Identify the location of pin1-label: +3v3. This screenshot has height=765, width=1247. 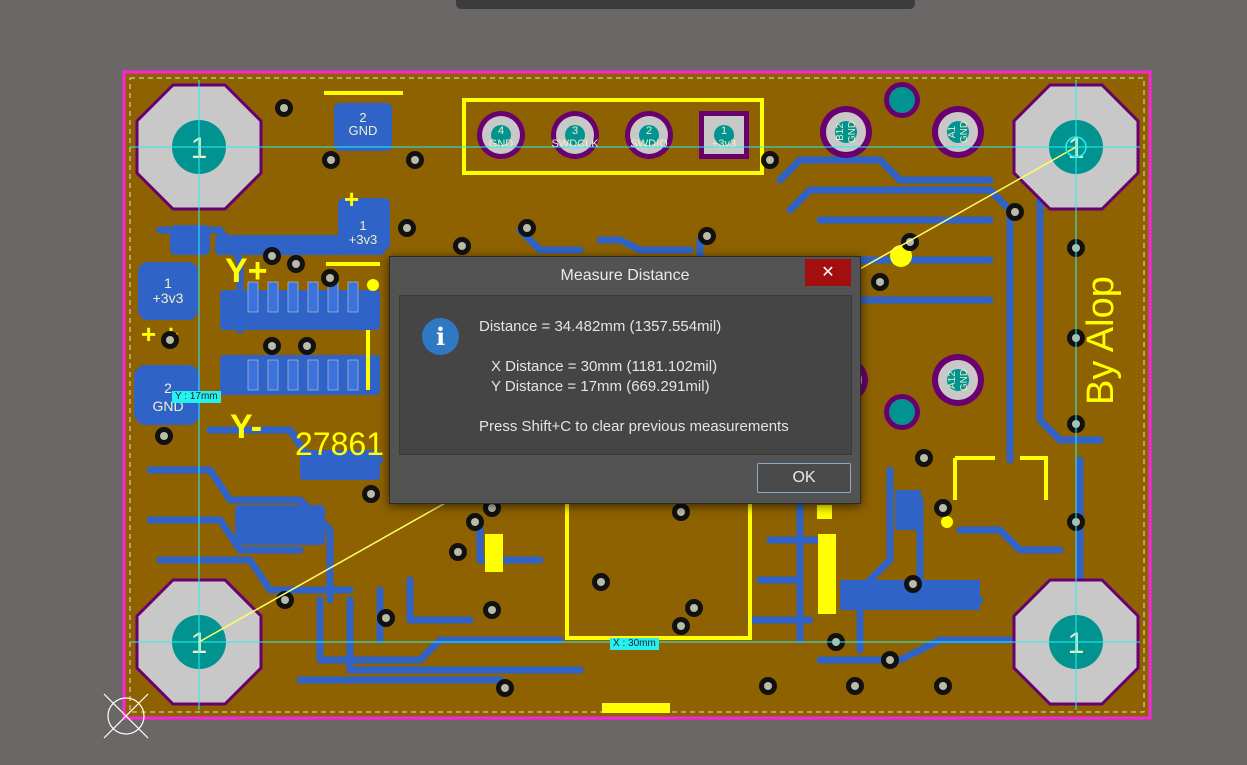
(724, 144).